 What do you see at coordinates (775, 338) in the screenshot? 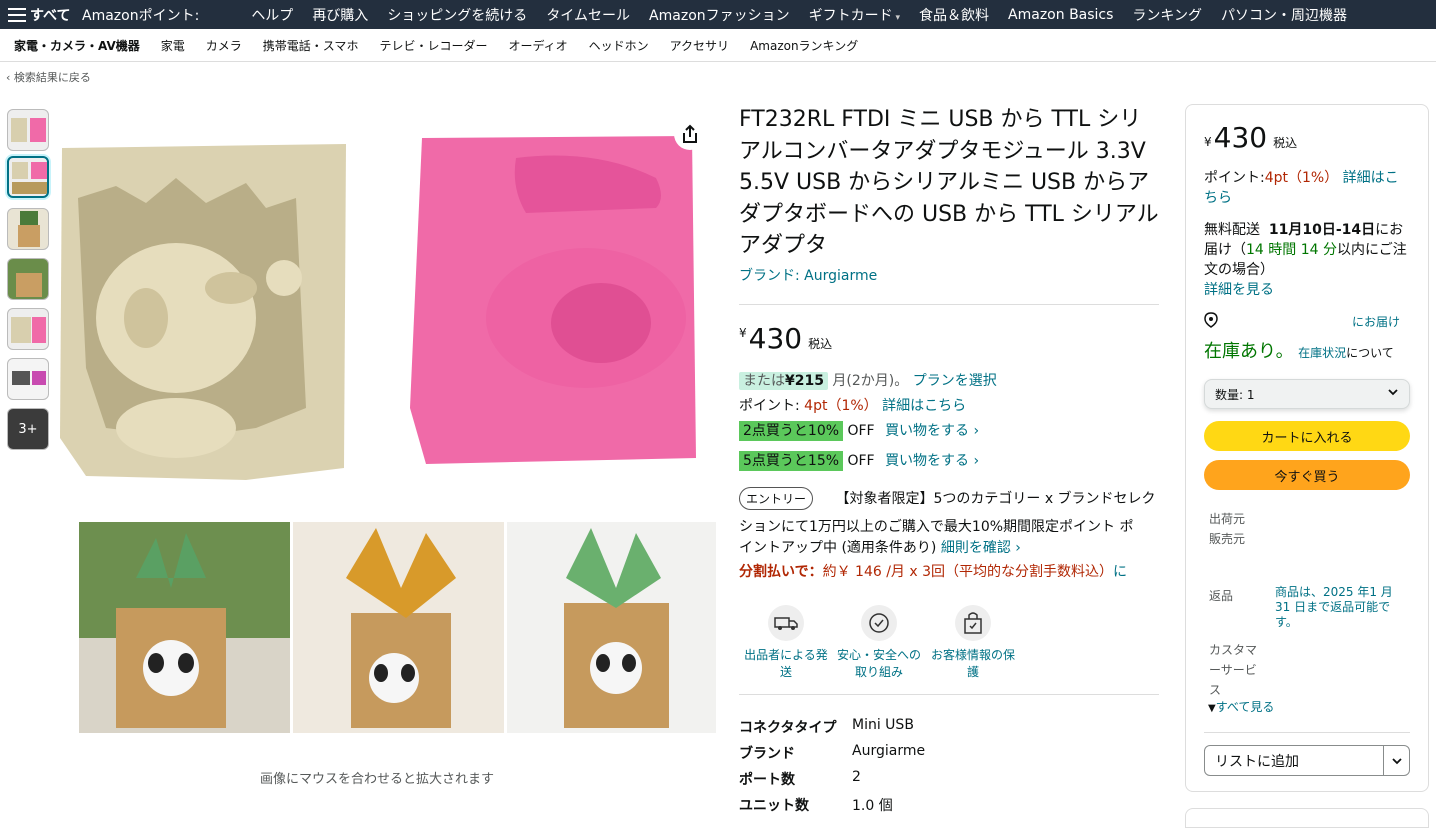
I see `price-value: 430` at bounding box center [775, 338].